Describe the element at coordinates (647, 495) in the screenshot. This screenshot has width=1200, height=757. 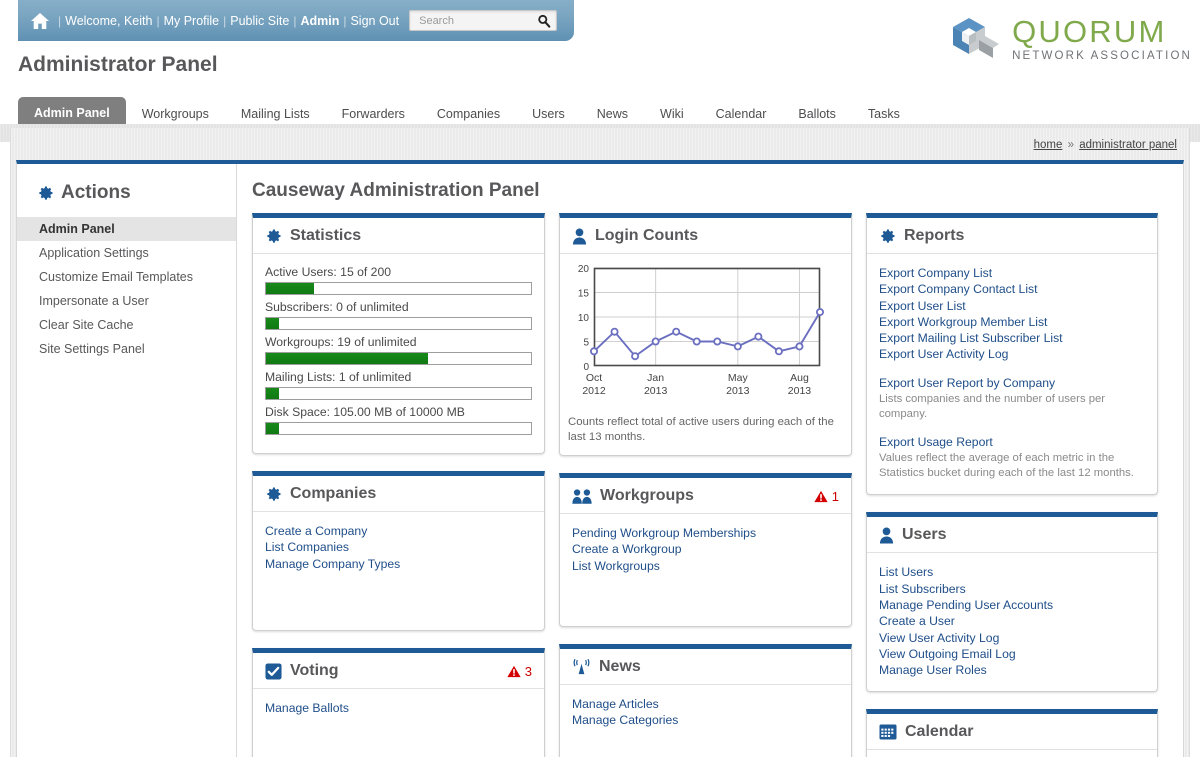
I see `workgroups-title: Workgroups` at that location.